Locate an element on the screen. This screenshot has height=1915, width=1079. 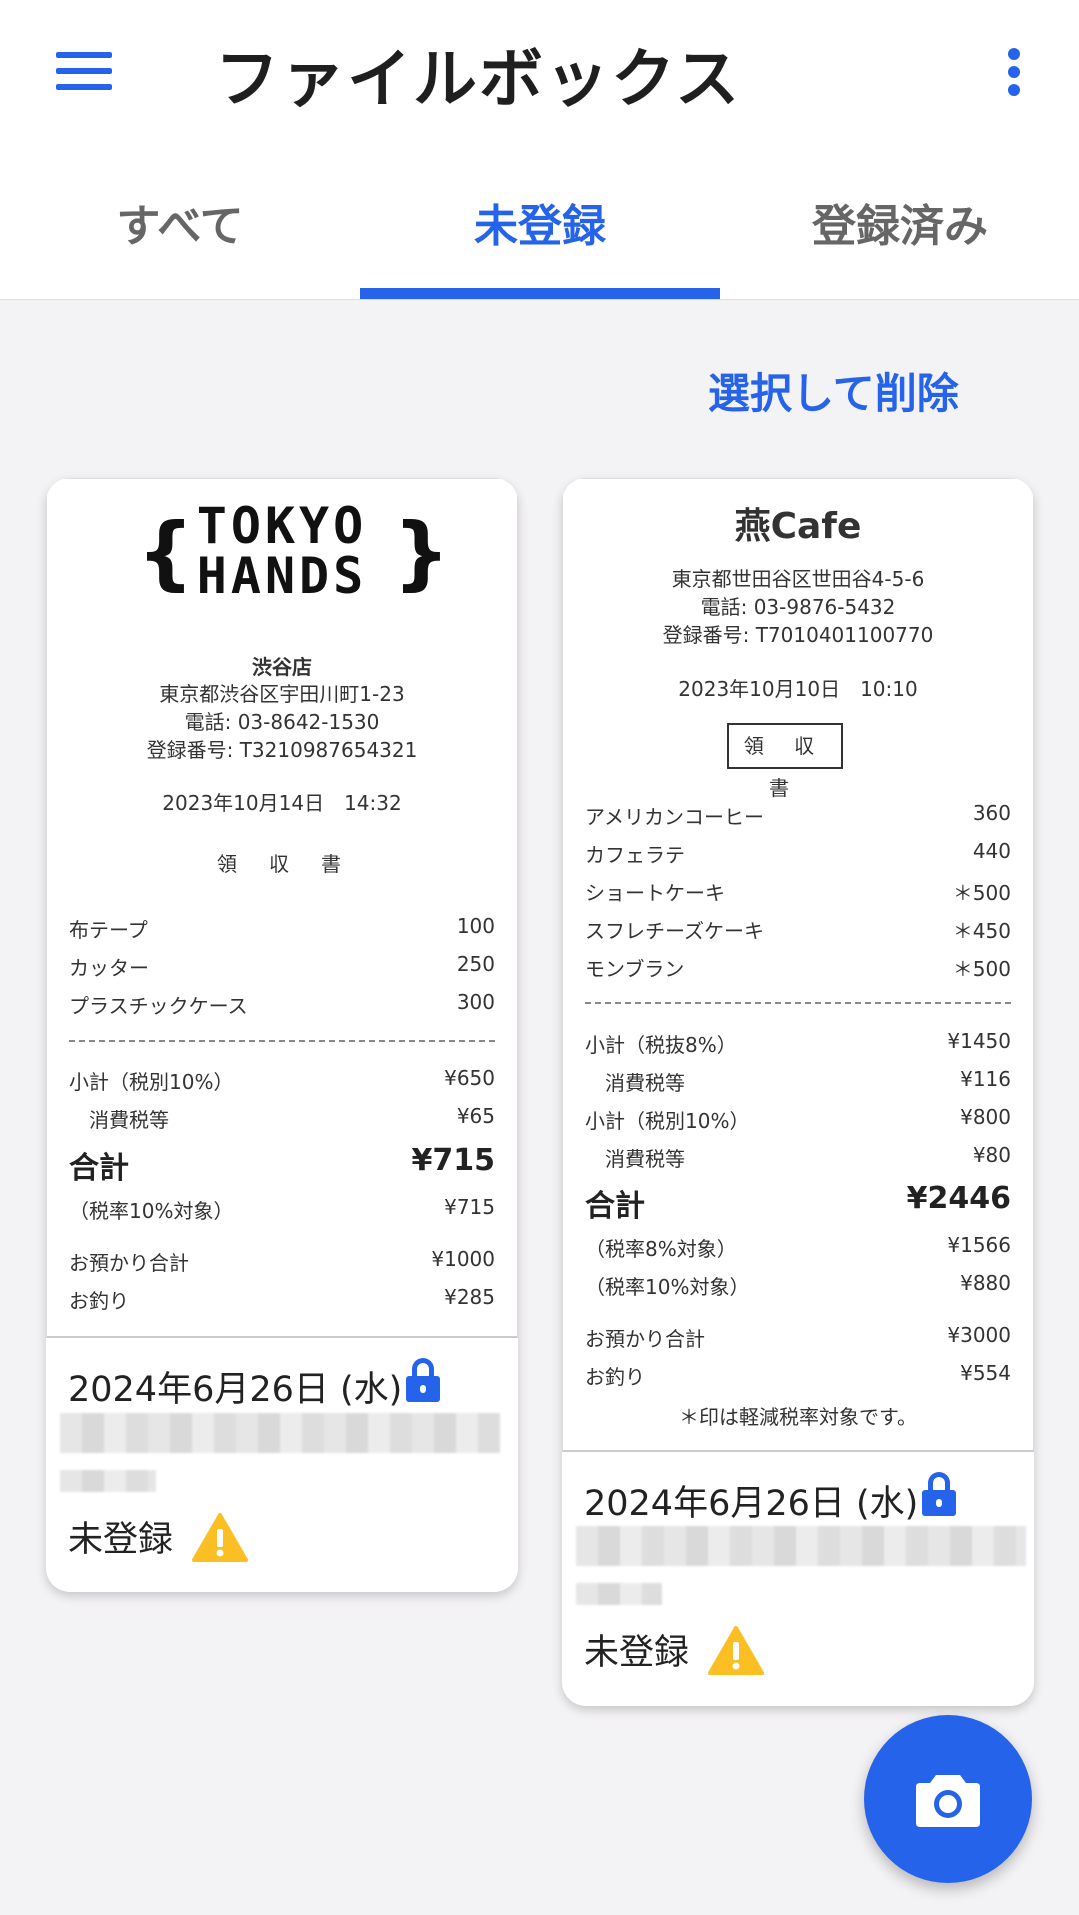
receipt-subtotal: 小計（税別10%） ¥800 is located at coordinates (798, 1119).